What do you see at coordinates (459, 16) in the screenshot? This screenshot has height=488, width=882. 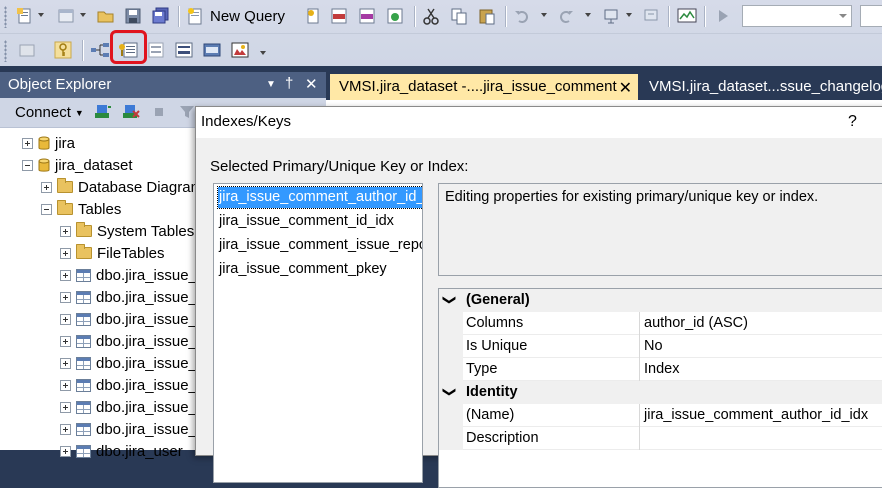 I see `copy-icon` at bounding box center [459, 16].